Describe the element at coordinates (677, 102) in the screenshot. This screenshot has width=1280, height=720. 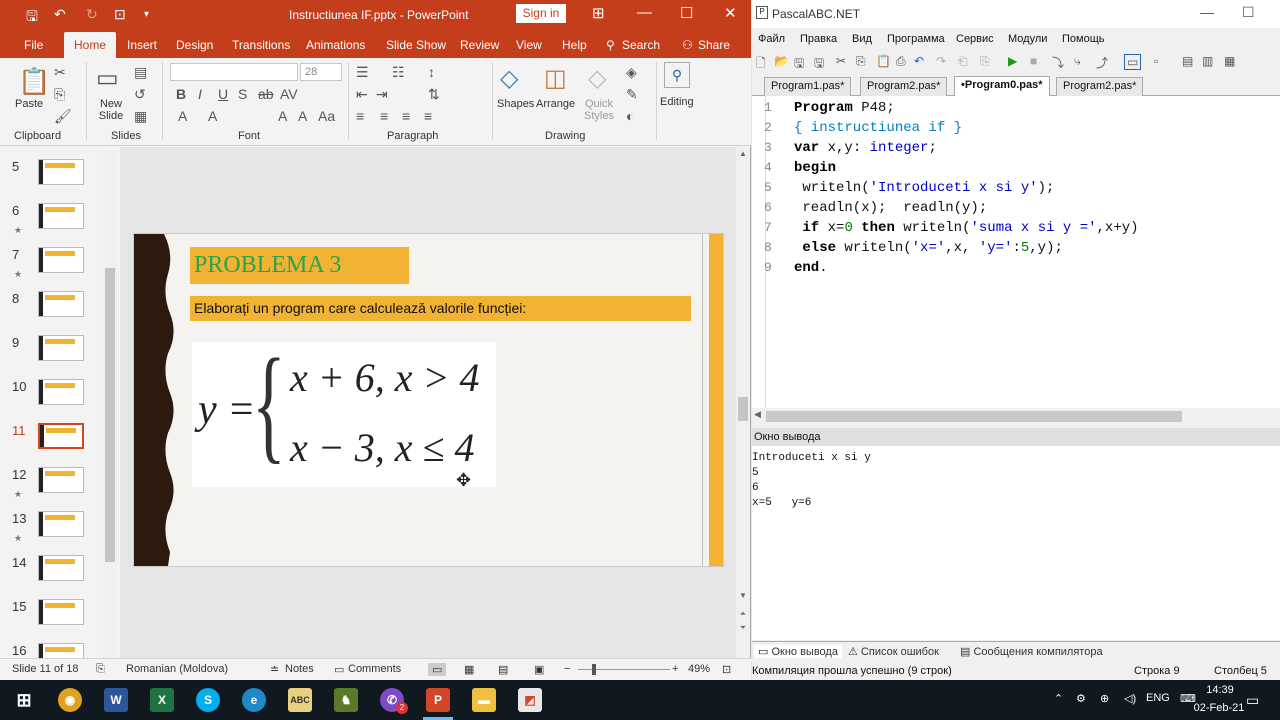
I see `editing-label: Editing` at that location.